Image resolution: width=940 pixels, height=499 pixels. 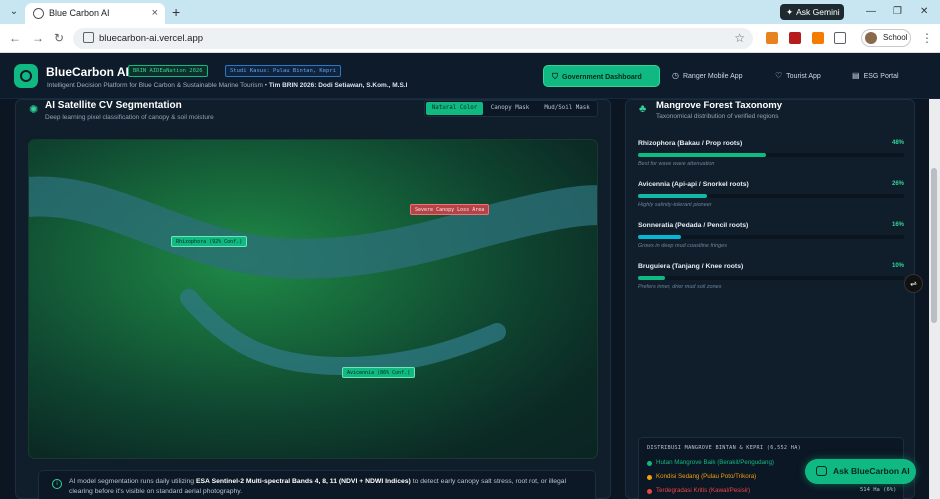 I want to click on species-desc: Grows in deep mud coastline fringes, so click(x=682, y=246).